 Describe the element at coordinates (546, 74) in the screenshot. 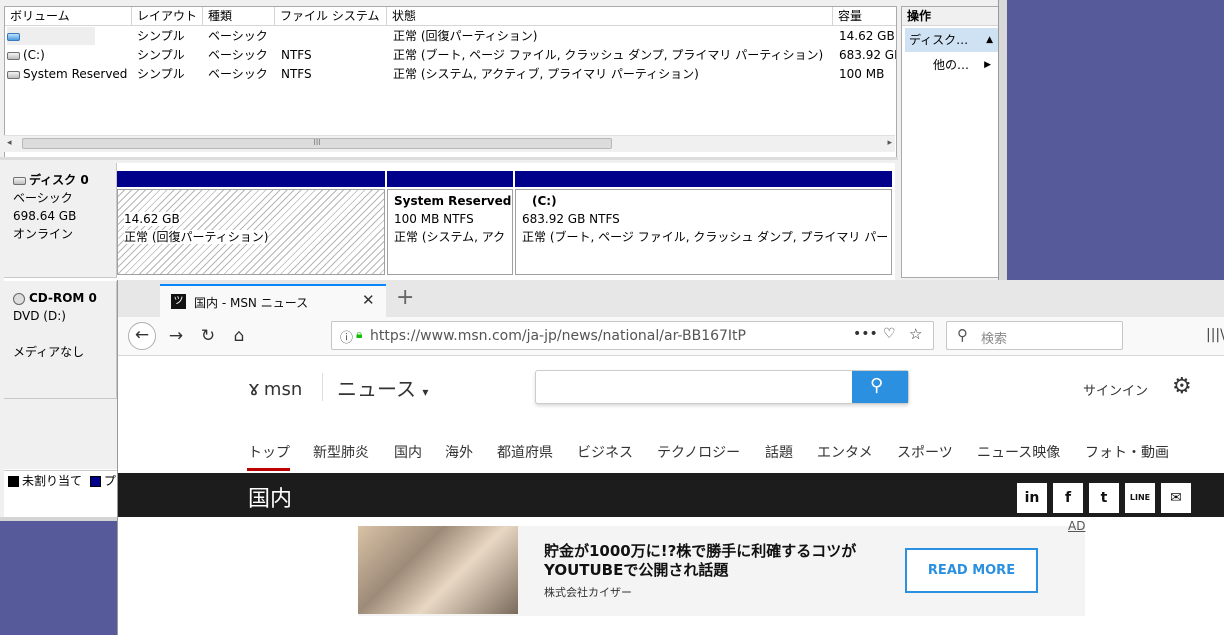

I see `status-cell: 正常 (システム, アクティブ, プライマリ パーティション)` at that location.